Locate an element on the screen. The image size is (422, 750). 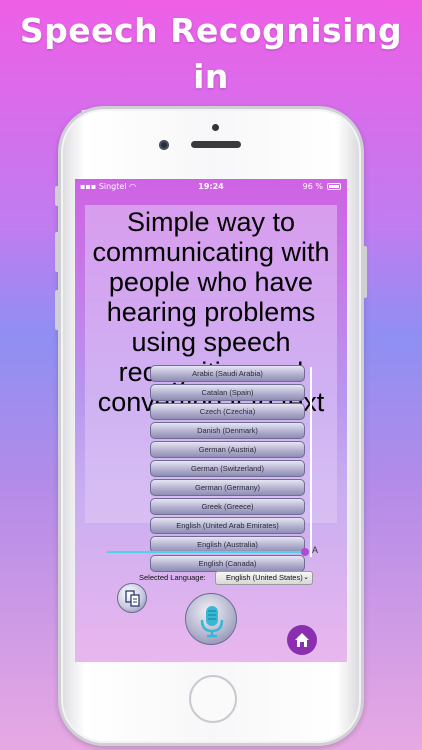
language-option: German (Germany) is located at coordinates (227, 487).